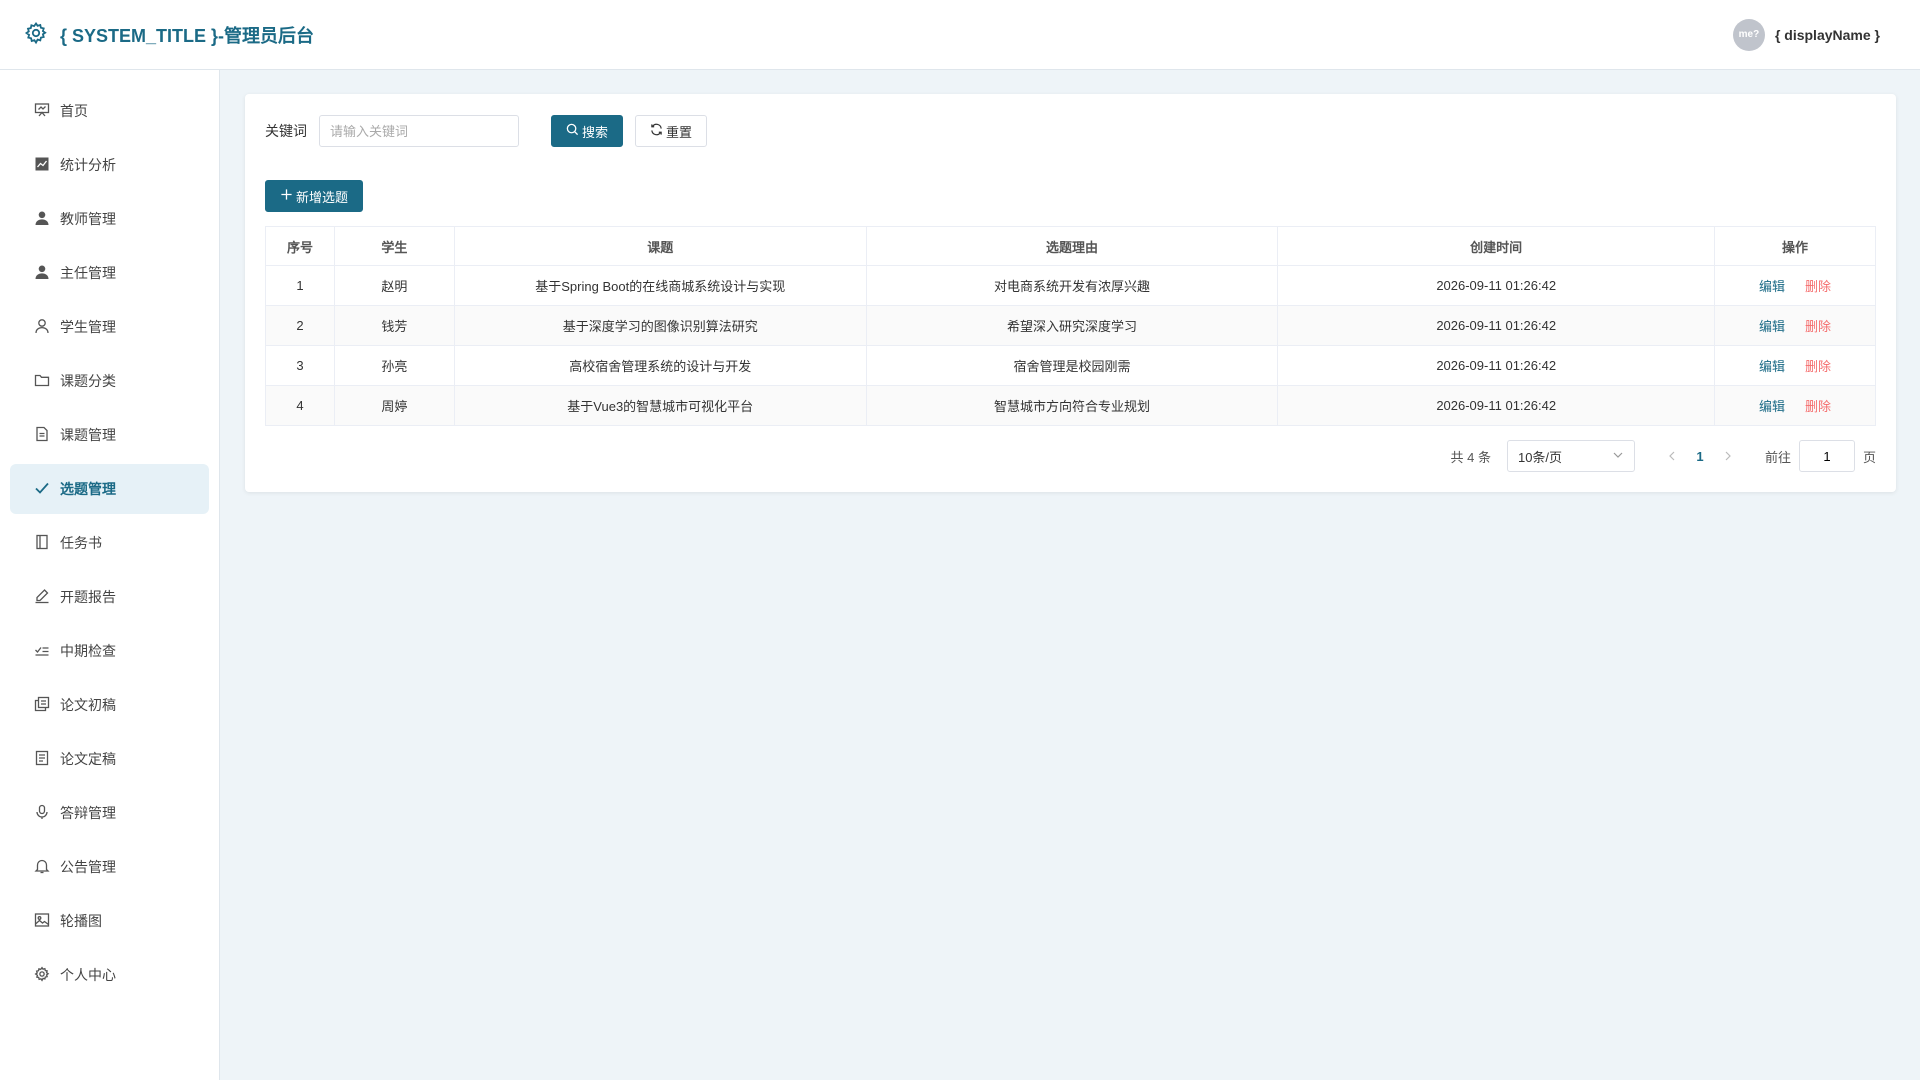  Describe the element at coordinates (88, 975) in the screenshot. I see `sidebar-item-label: 个人中心` at that location.